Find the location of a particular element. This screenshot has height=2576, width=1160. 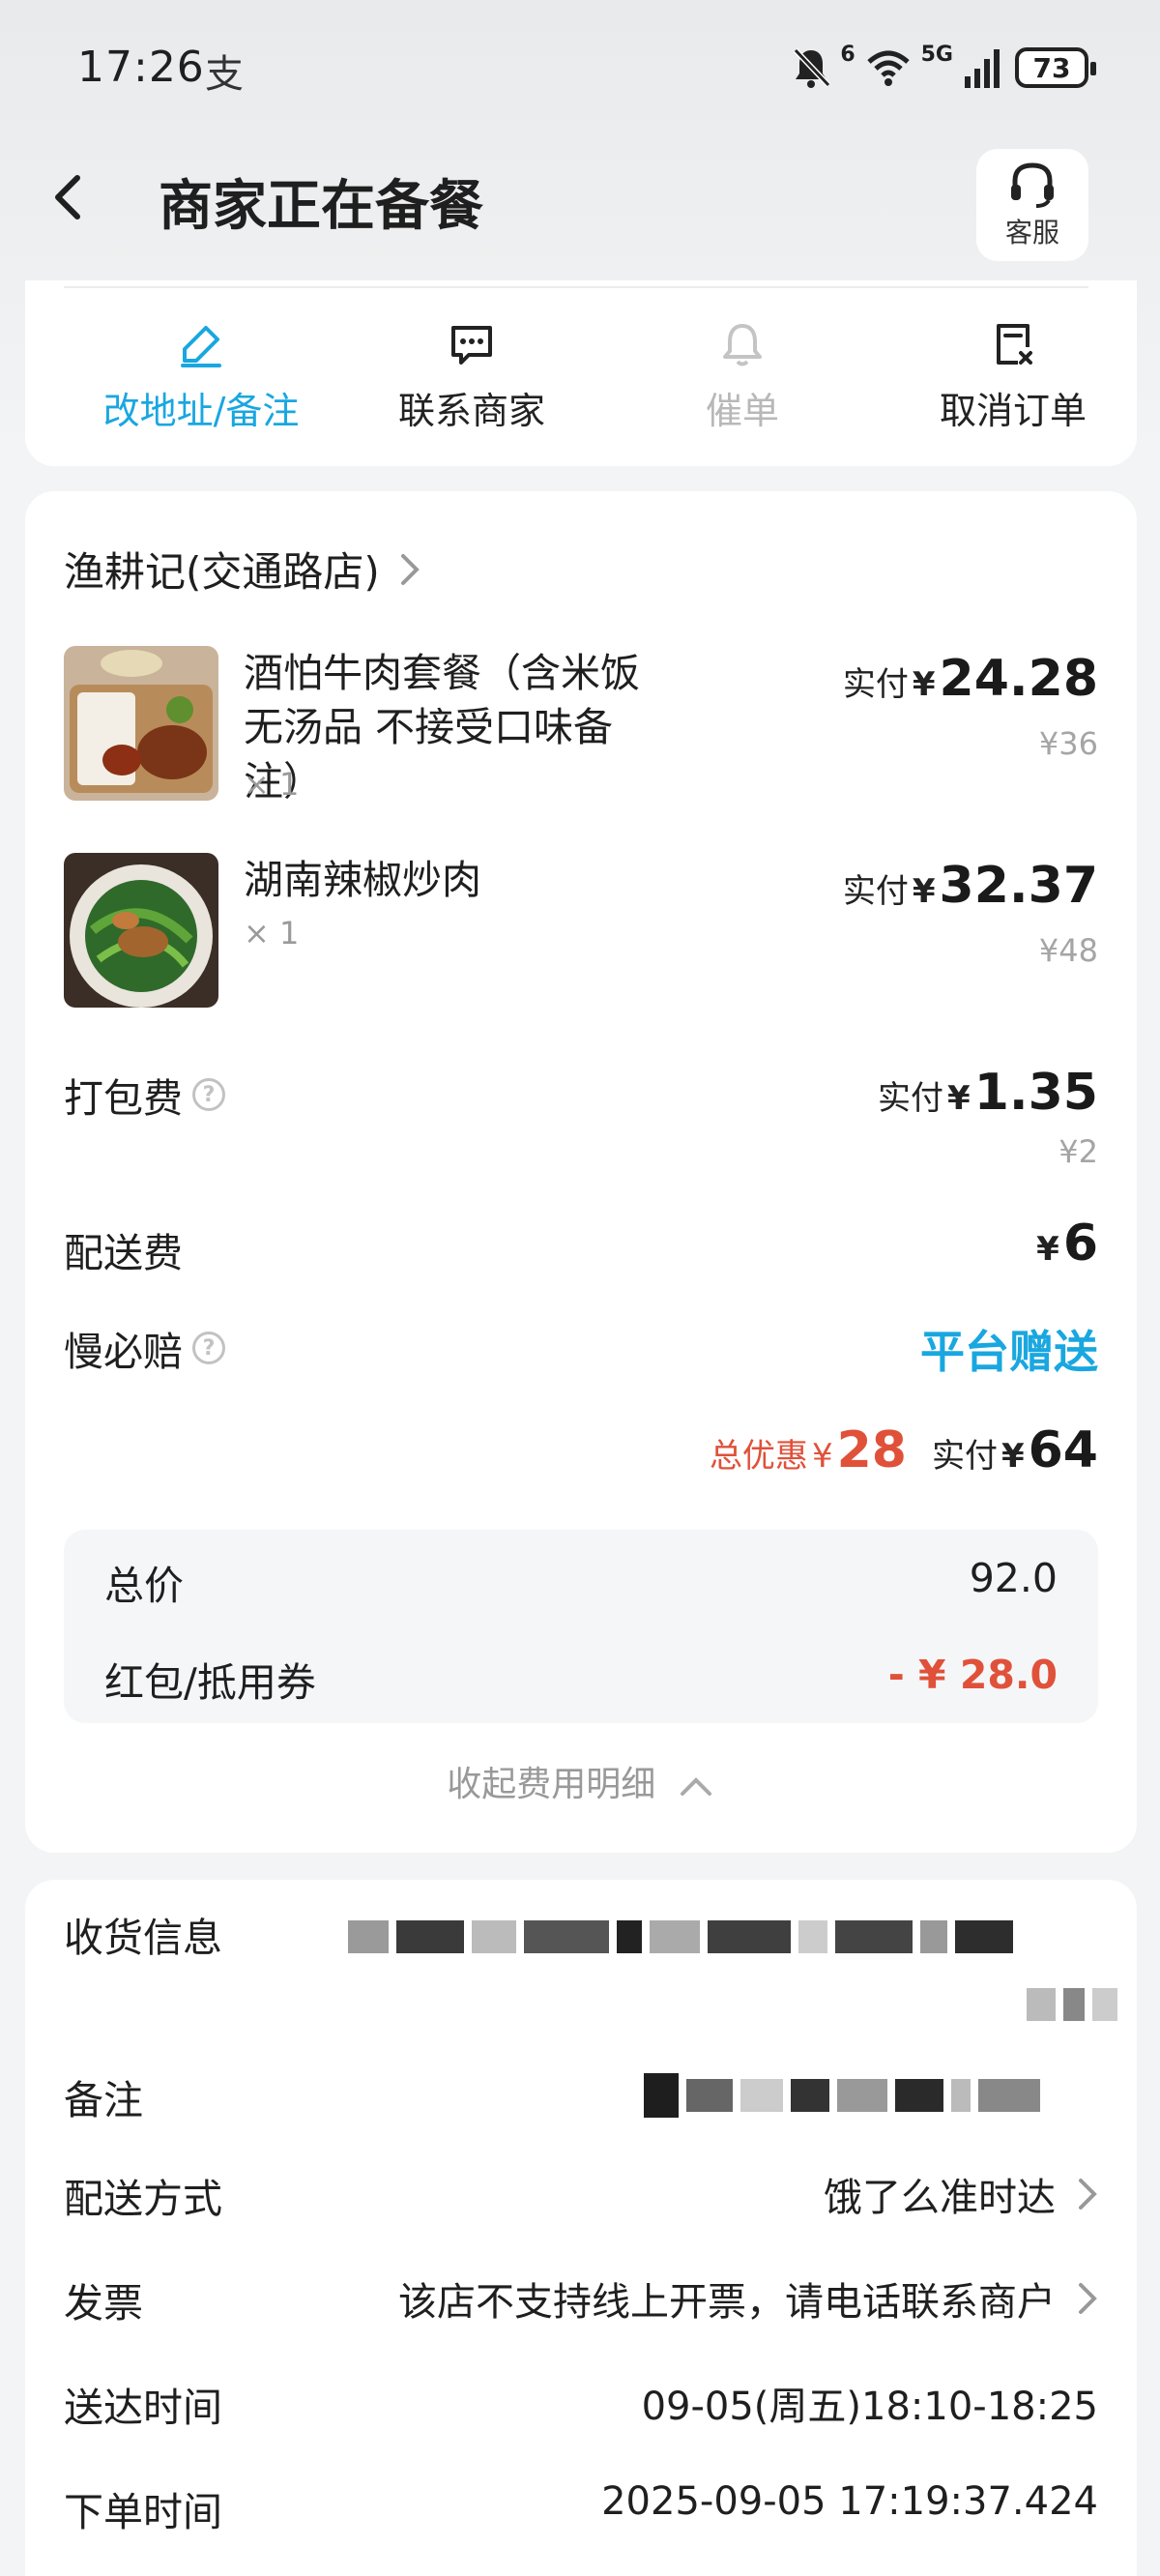

total-discount-label: 总优惠 is located at coordinates (758, 1456).